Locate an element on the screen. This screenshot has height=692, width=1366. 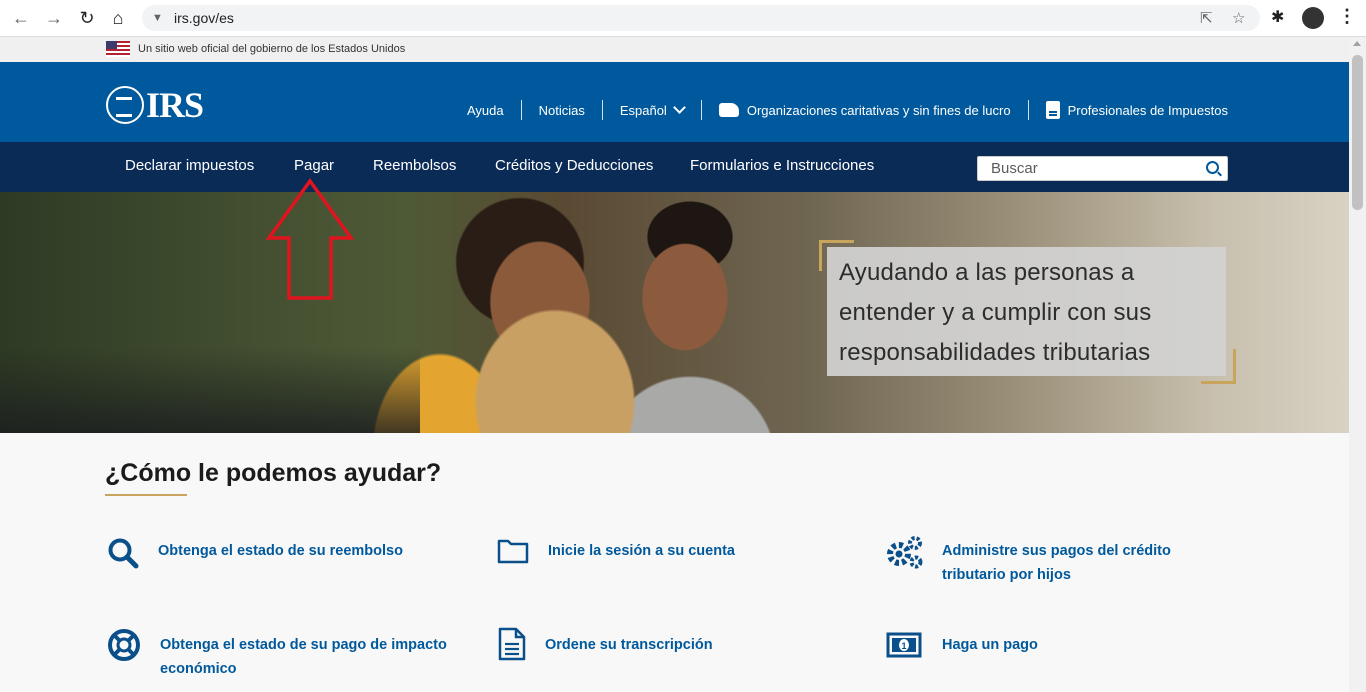
language-dropdown: Español is located at coordinates (652, 109).